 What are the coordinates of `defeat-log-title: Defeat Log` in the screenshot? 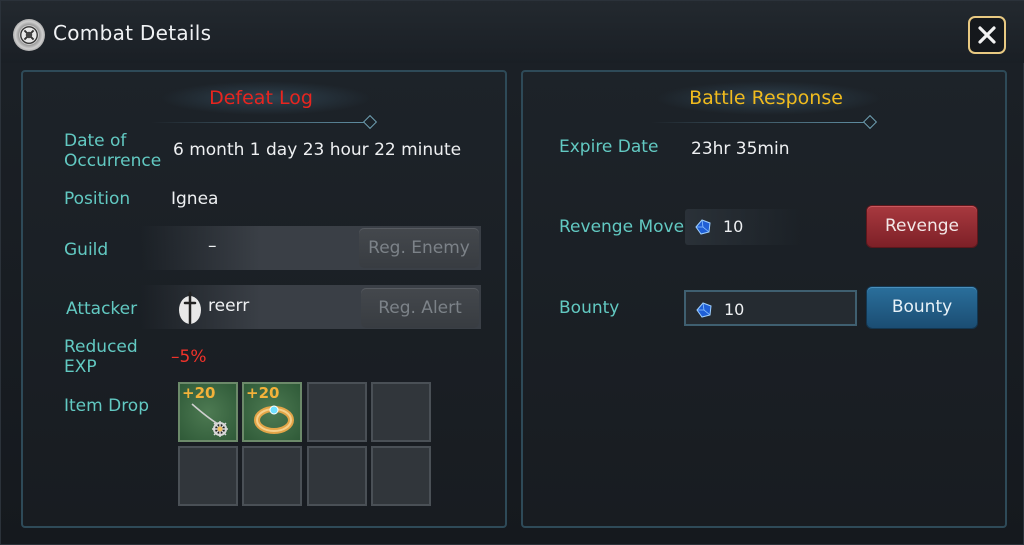 It's located at (261, 98).